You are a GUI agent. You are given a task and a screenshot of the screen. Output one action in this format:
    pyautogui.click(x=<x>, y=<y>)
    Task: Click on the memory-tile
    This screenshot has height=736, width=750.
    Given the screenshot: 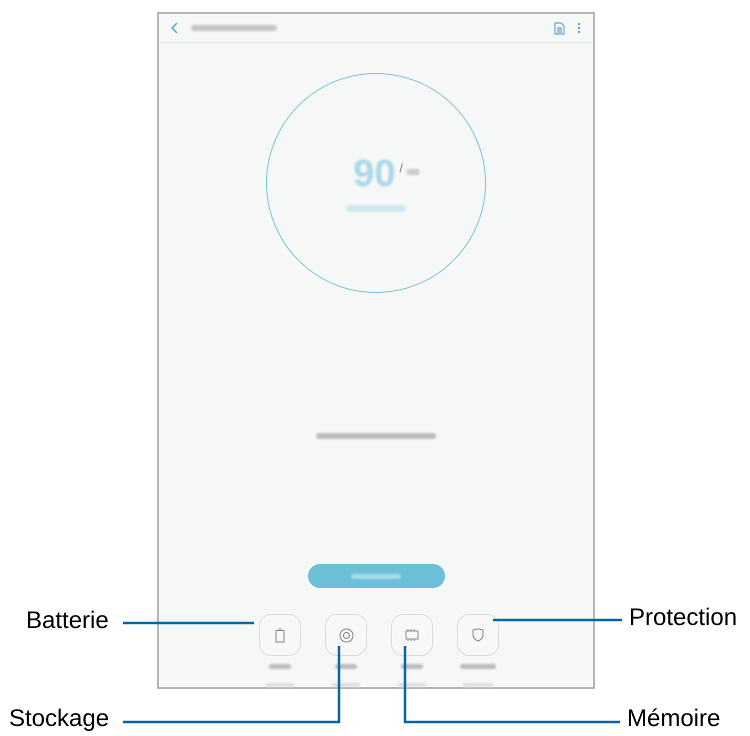 What is the action you would take?
    pyautogui.click(x=412, y=635)
    